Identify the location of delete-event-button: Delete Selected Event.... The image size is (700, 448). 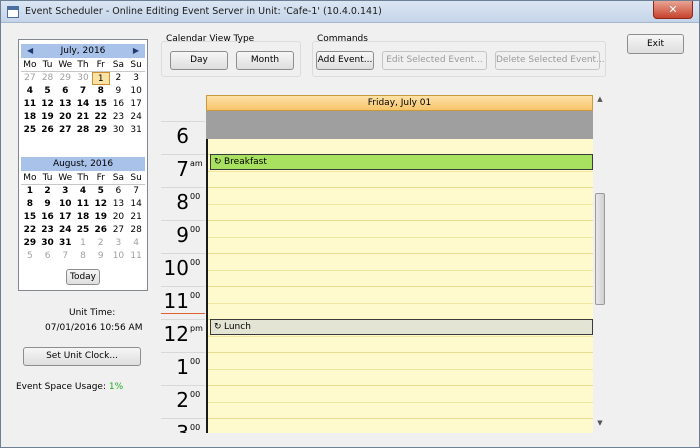
(550, 60).